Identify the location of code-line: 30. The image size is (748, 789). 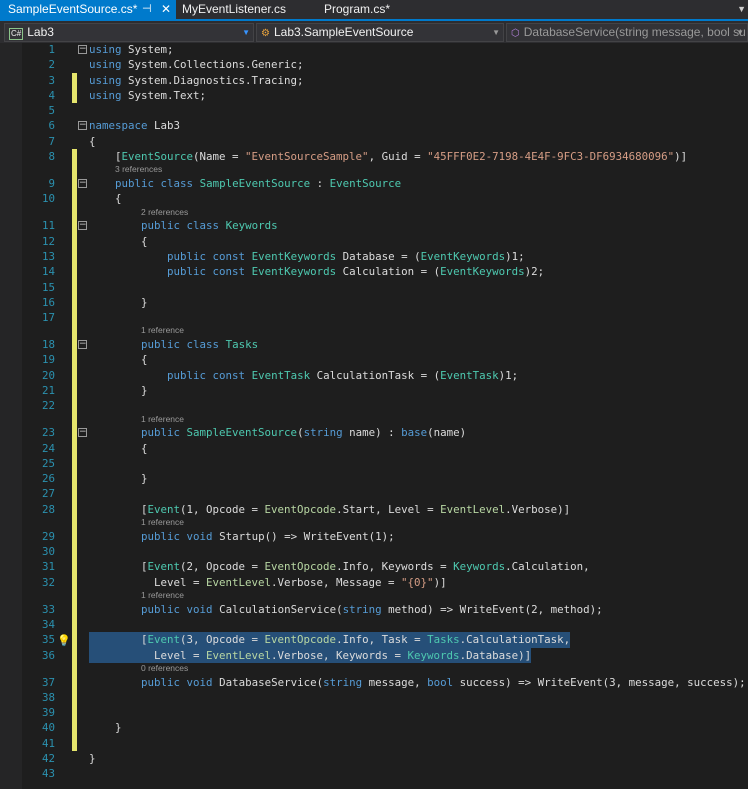
(385, 552).